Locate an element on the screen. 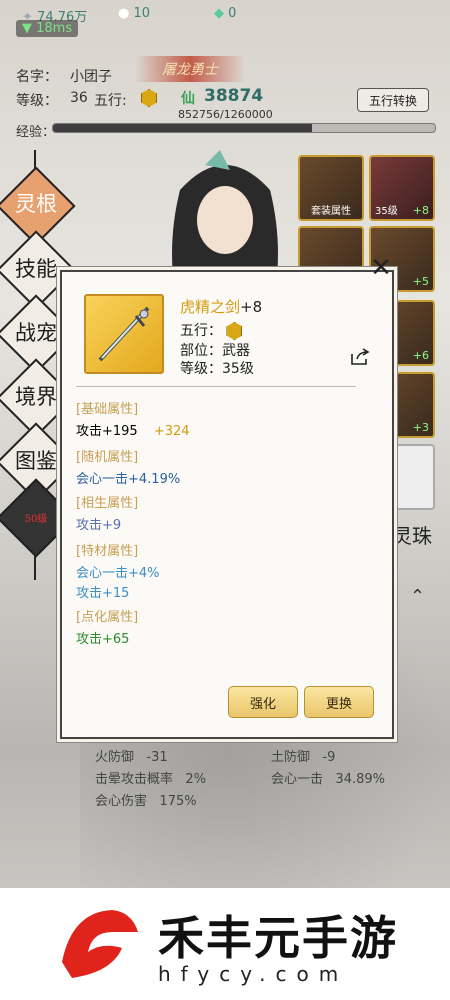  sidebar-item-linggen-label: 灵根 is located at coordinates (36, 204).